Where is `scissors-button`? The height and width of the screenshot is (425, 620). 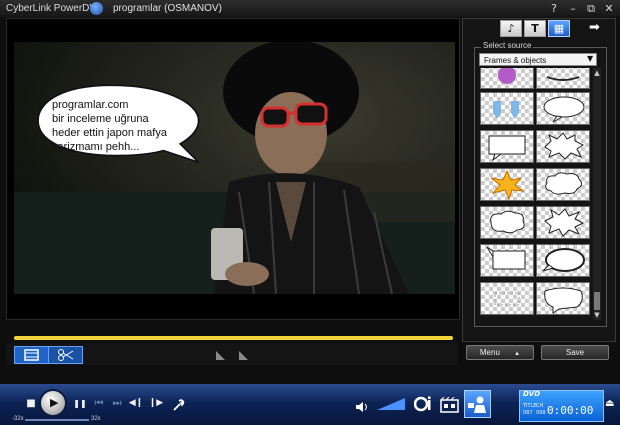 scissors-button is located at coordinates (65, 355).